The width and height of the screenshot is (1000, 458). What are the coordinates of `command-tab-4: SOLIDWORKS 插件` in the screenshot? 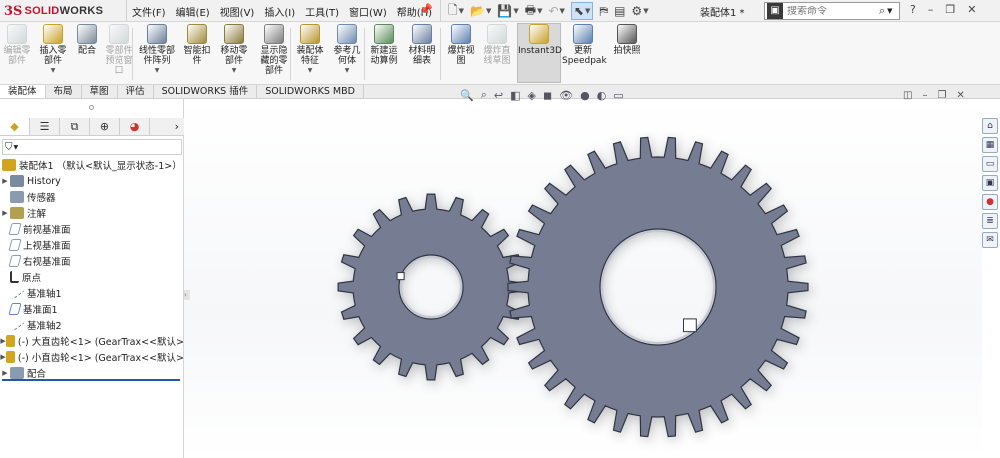 It's located at (206, 91).